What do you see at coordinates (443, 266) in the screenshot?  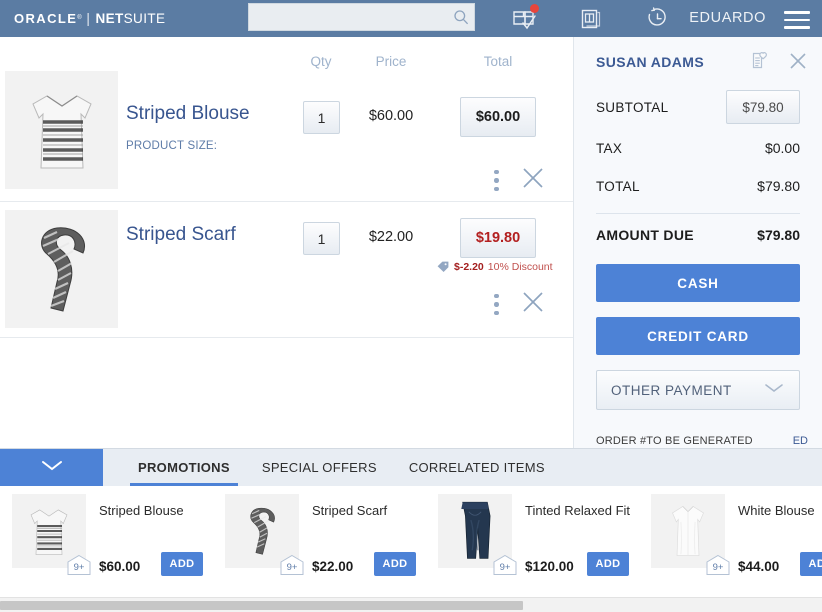 I see `discount-tag-icon` at bounding box center [443, 266].